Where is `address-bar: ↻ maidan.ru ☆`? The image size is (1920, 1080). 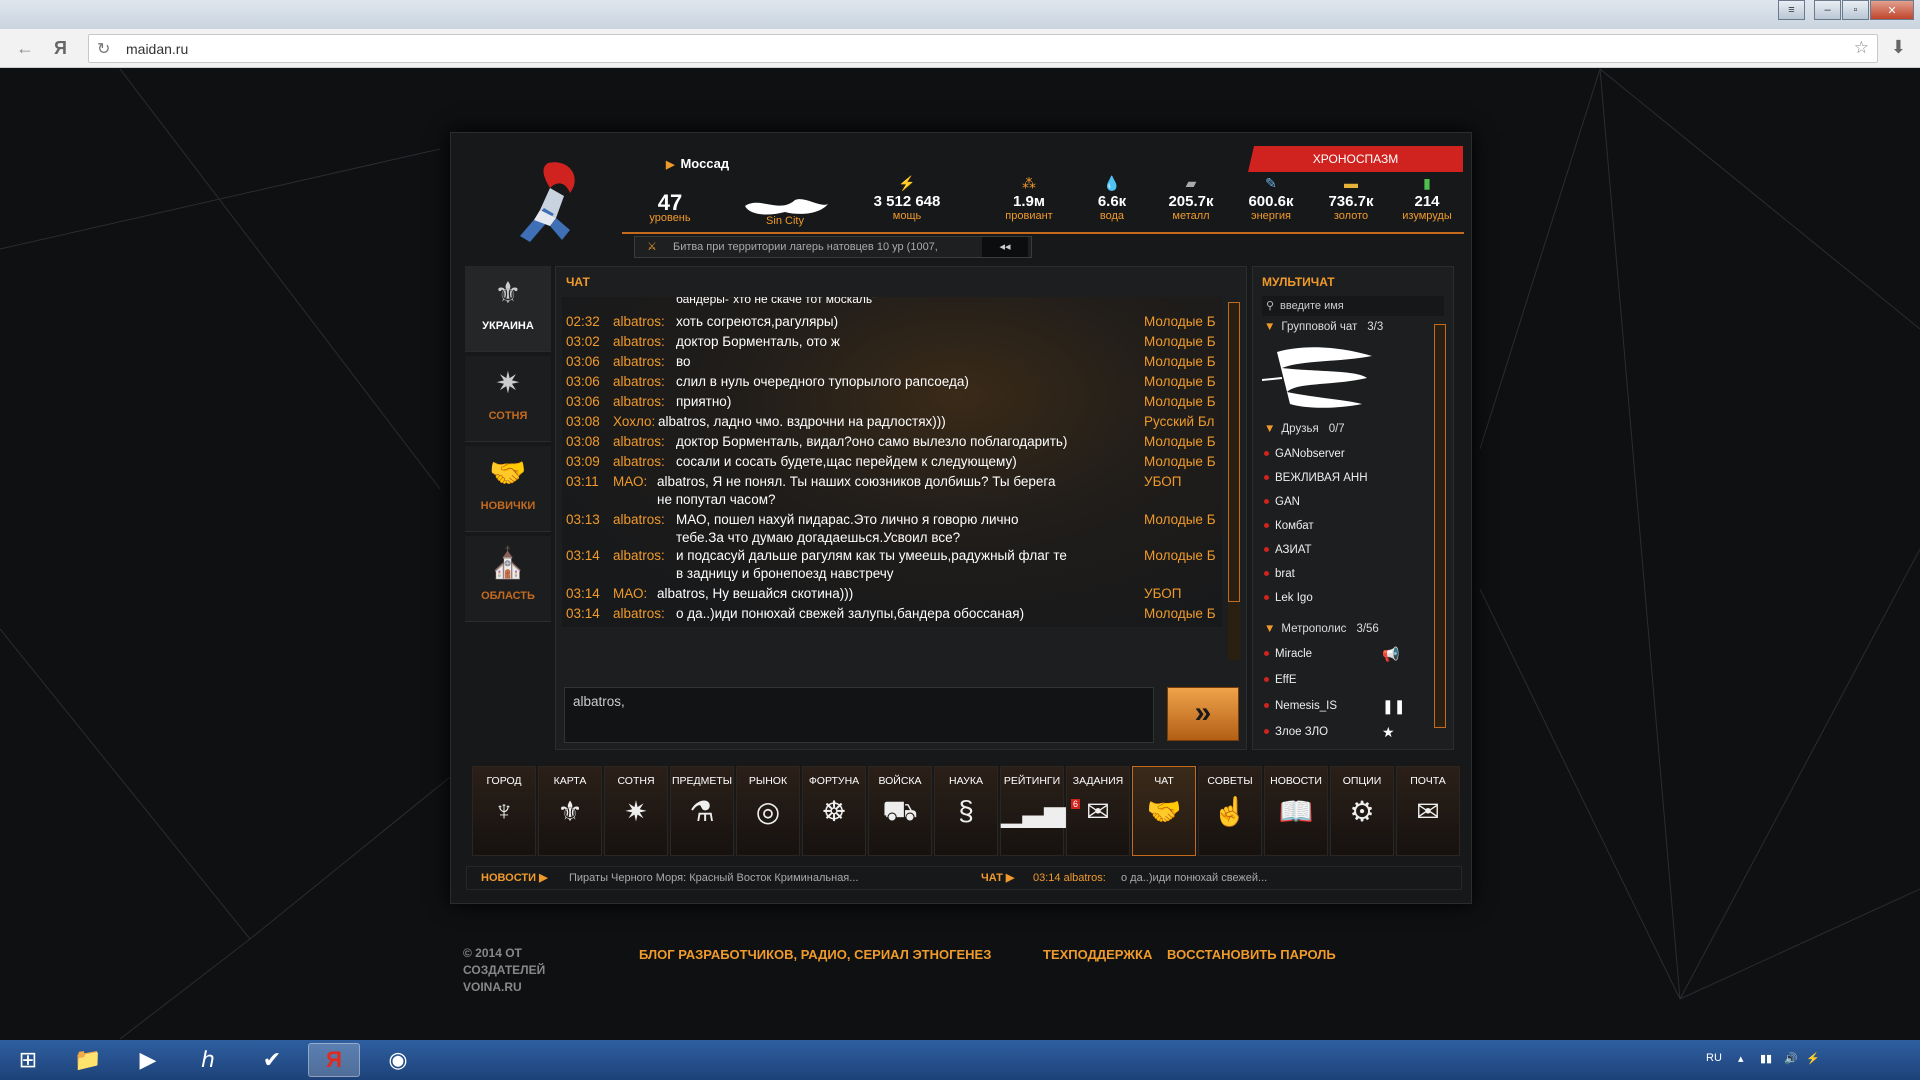 address-bar: ↻ maidan.ru ☆ is located at coordinates (983, 48).